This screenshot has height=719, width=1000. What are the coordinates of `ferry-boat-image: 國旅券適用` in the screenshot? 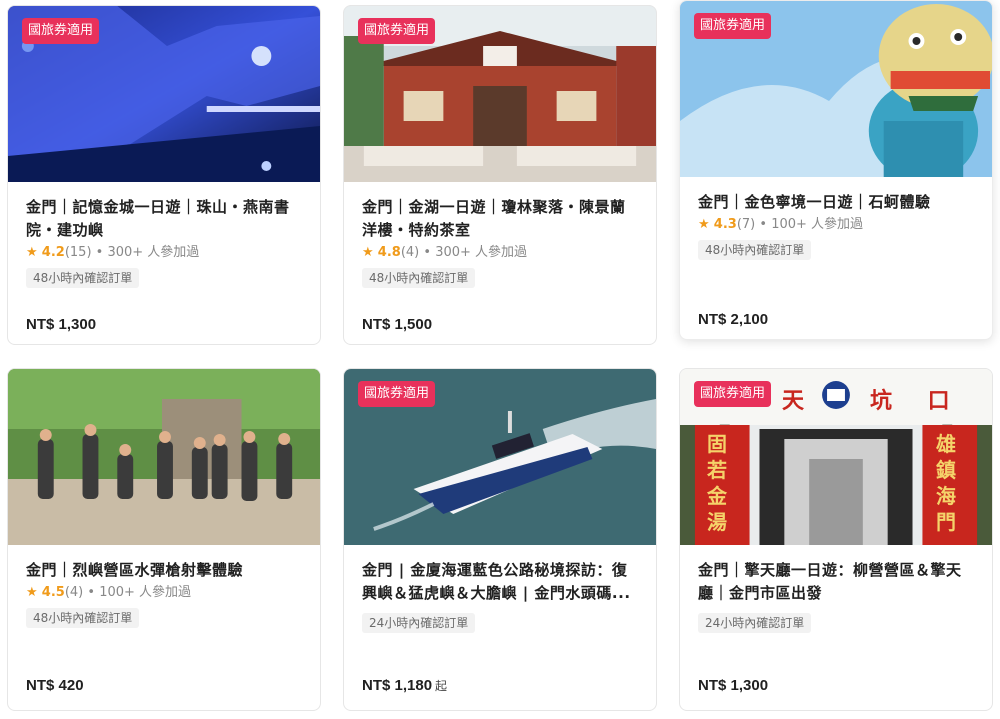 It's located at (500, 457).